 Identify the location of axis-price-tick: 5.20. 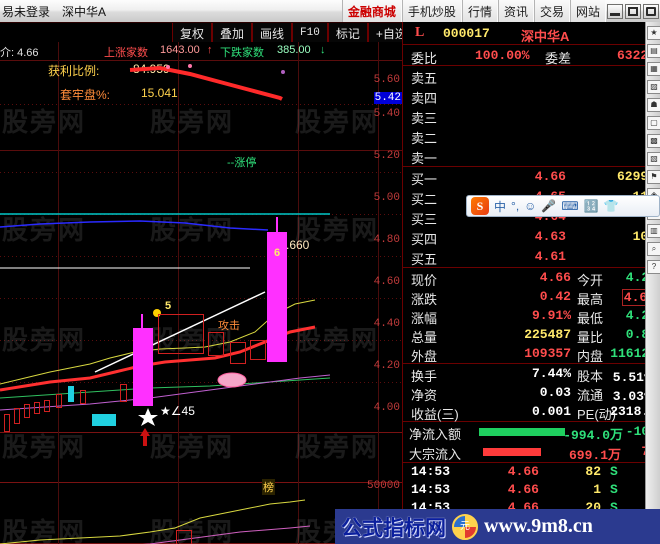
(386, 156).